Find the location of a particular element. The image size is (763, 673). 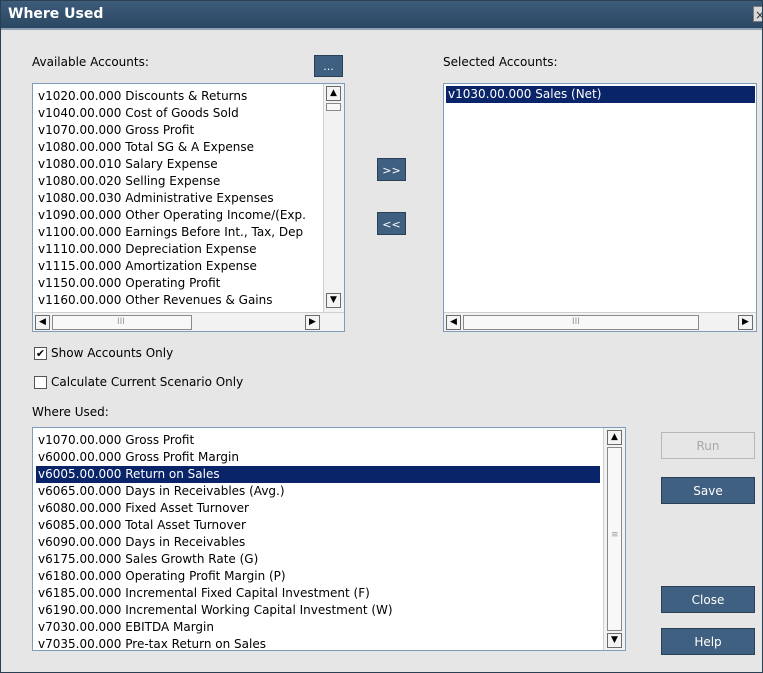

list-item: v6090.00.000 Days in Receivables is located at coordinates (318, 542).